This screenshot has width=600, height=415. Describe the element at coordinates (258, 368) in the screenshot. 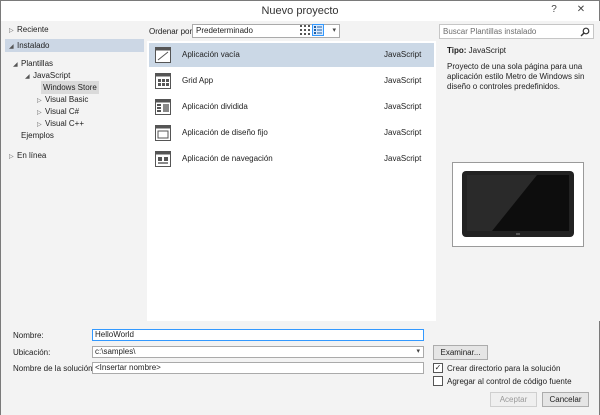

I see `solution-name-field: <Insertar nombre>` at that location.